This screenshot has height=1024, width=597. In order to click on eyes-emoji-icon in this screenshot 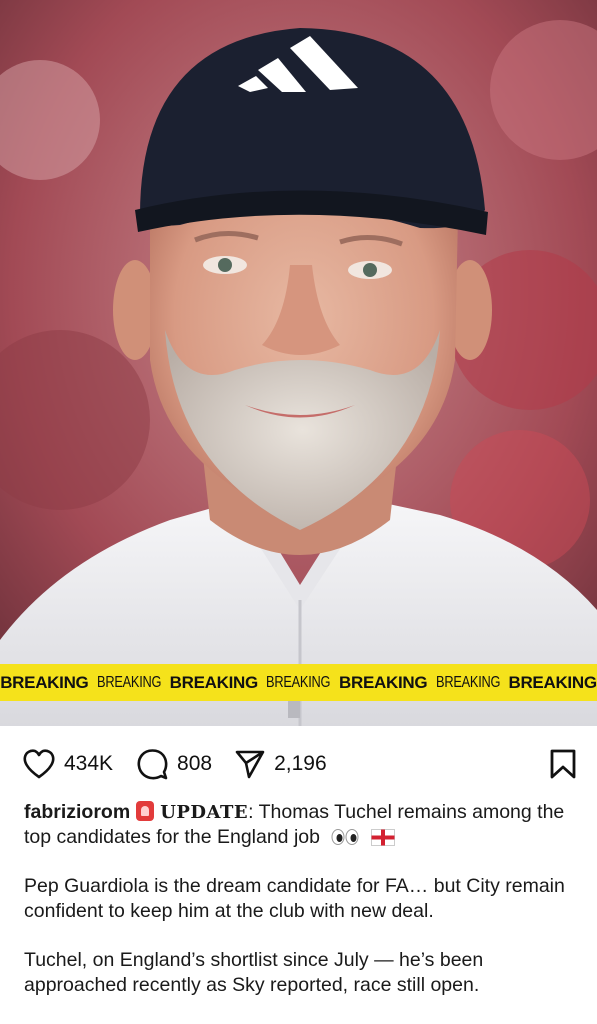, I will do `click(345, 837)`.